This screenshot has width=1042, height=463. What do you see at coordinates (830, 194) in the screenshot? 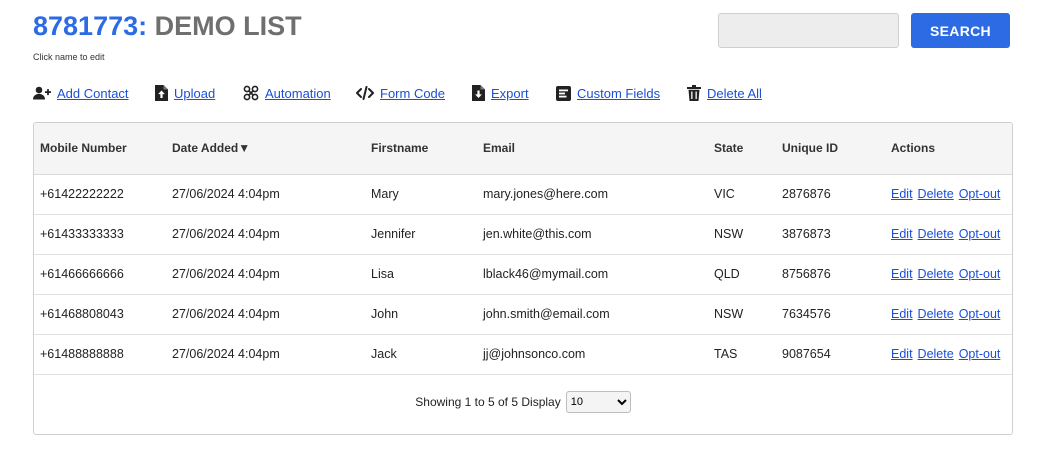
I see `unique-id-cell: 2876876` at bounding box center [830, 194].